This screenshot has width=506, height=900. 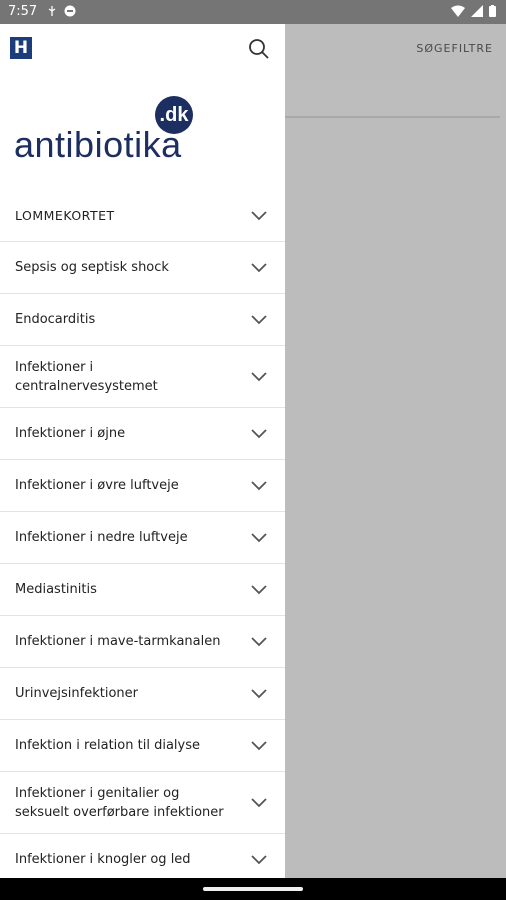 I want to click on status-bar: 7:57, so click(x=253, y=12).